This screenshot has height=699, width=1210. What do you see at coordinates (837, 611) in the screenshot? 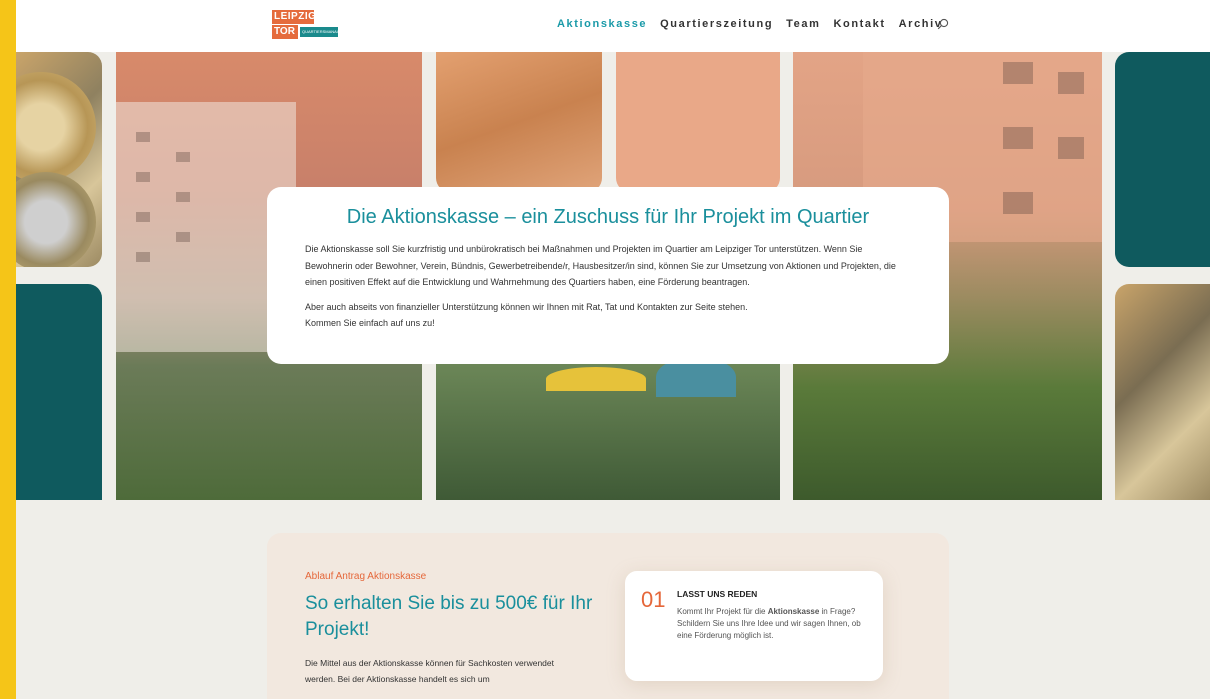
I see `step-body-part-2: in Frage?` at bounding box center [837, 611].